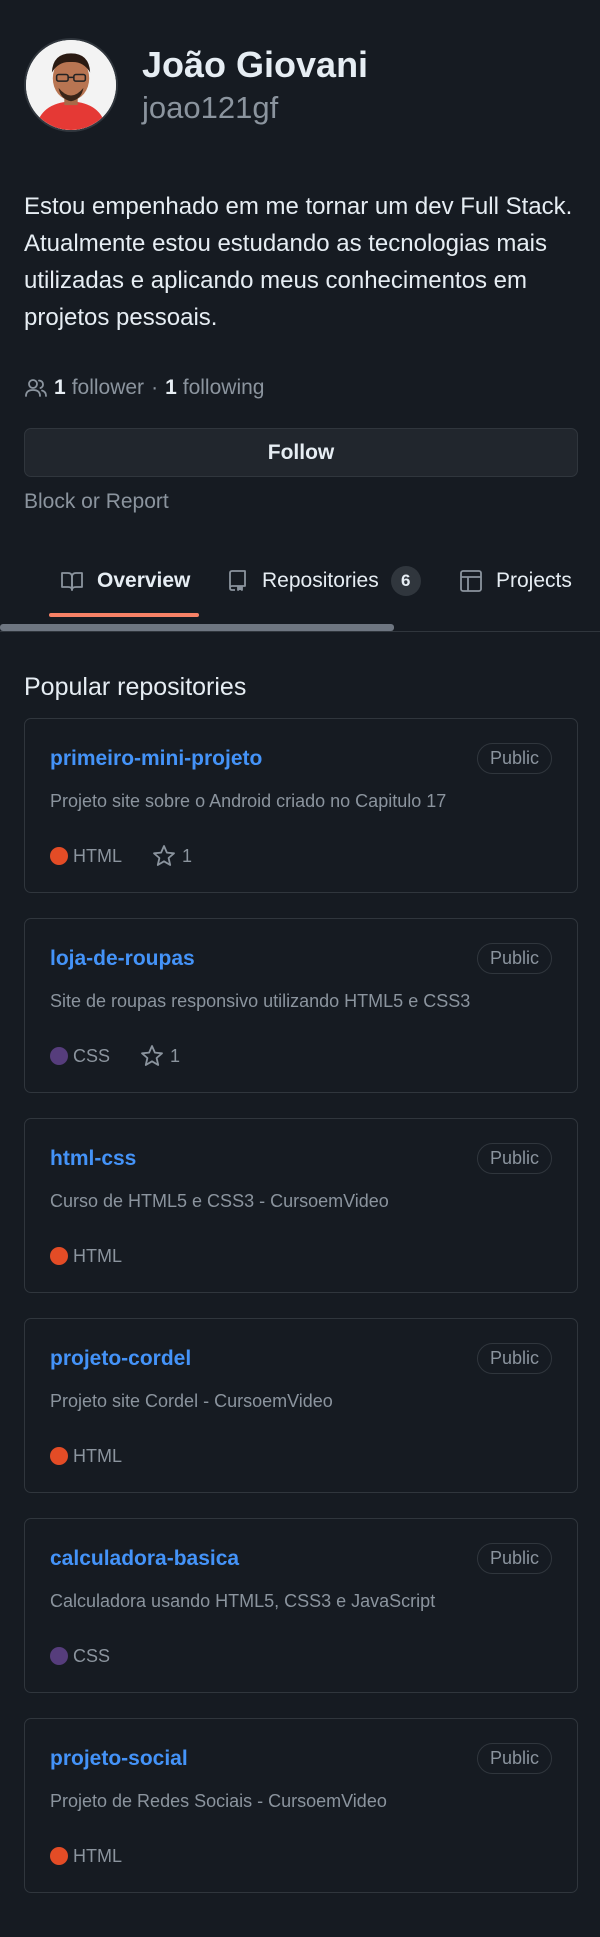  Describe the element at coordinates (405, 581) in the screenshot. I see `repositories-counter: 6` at that location.